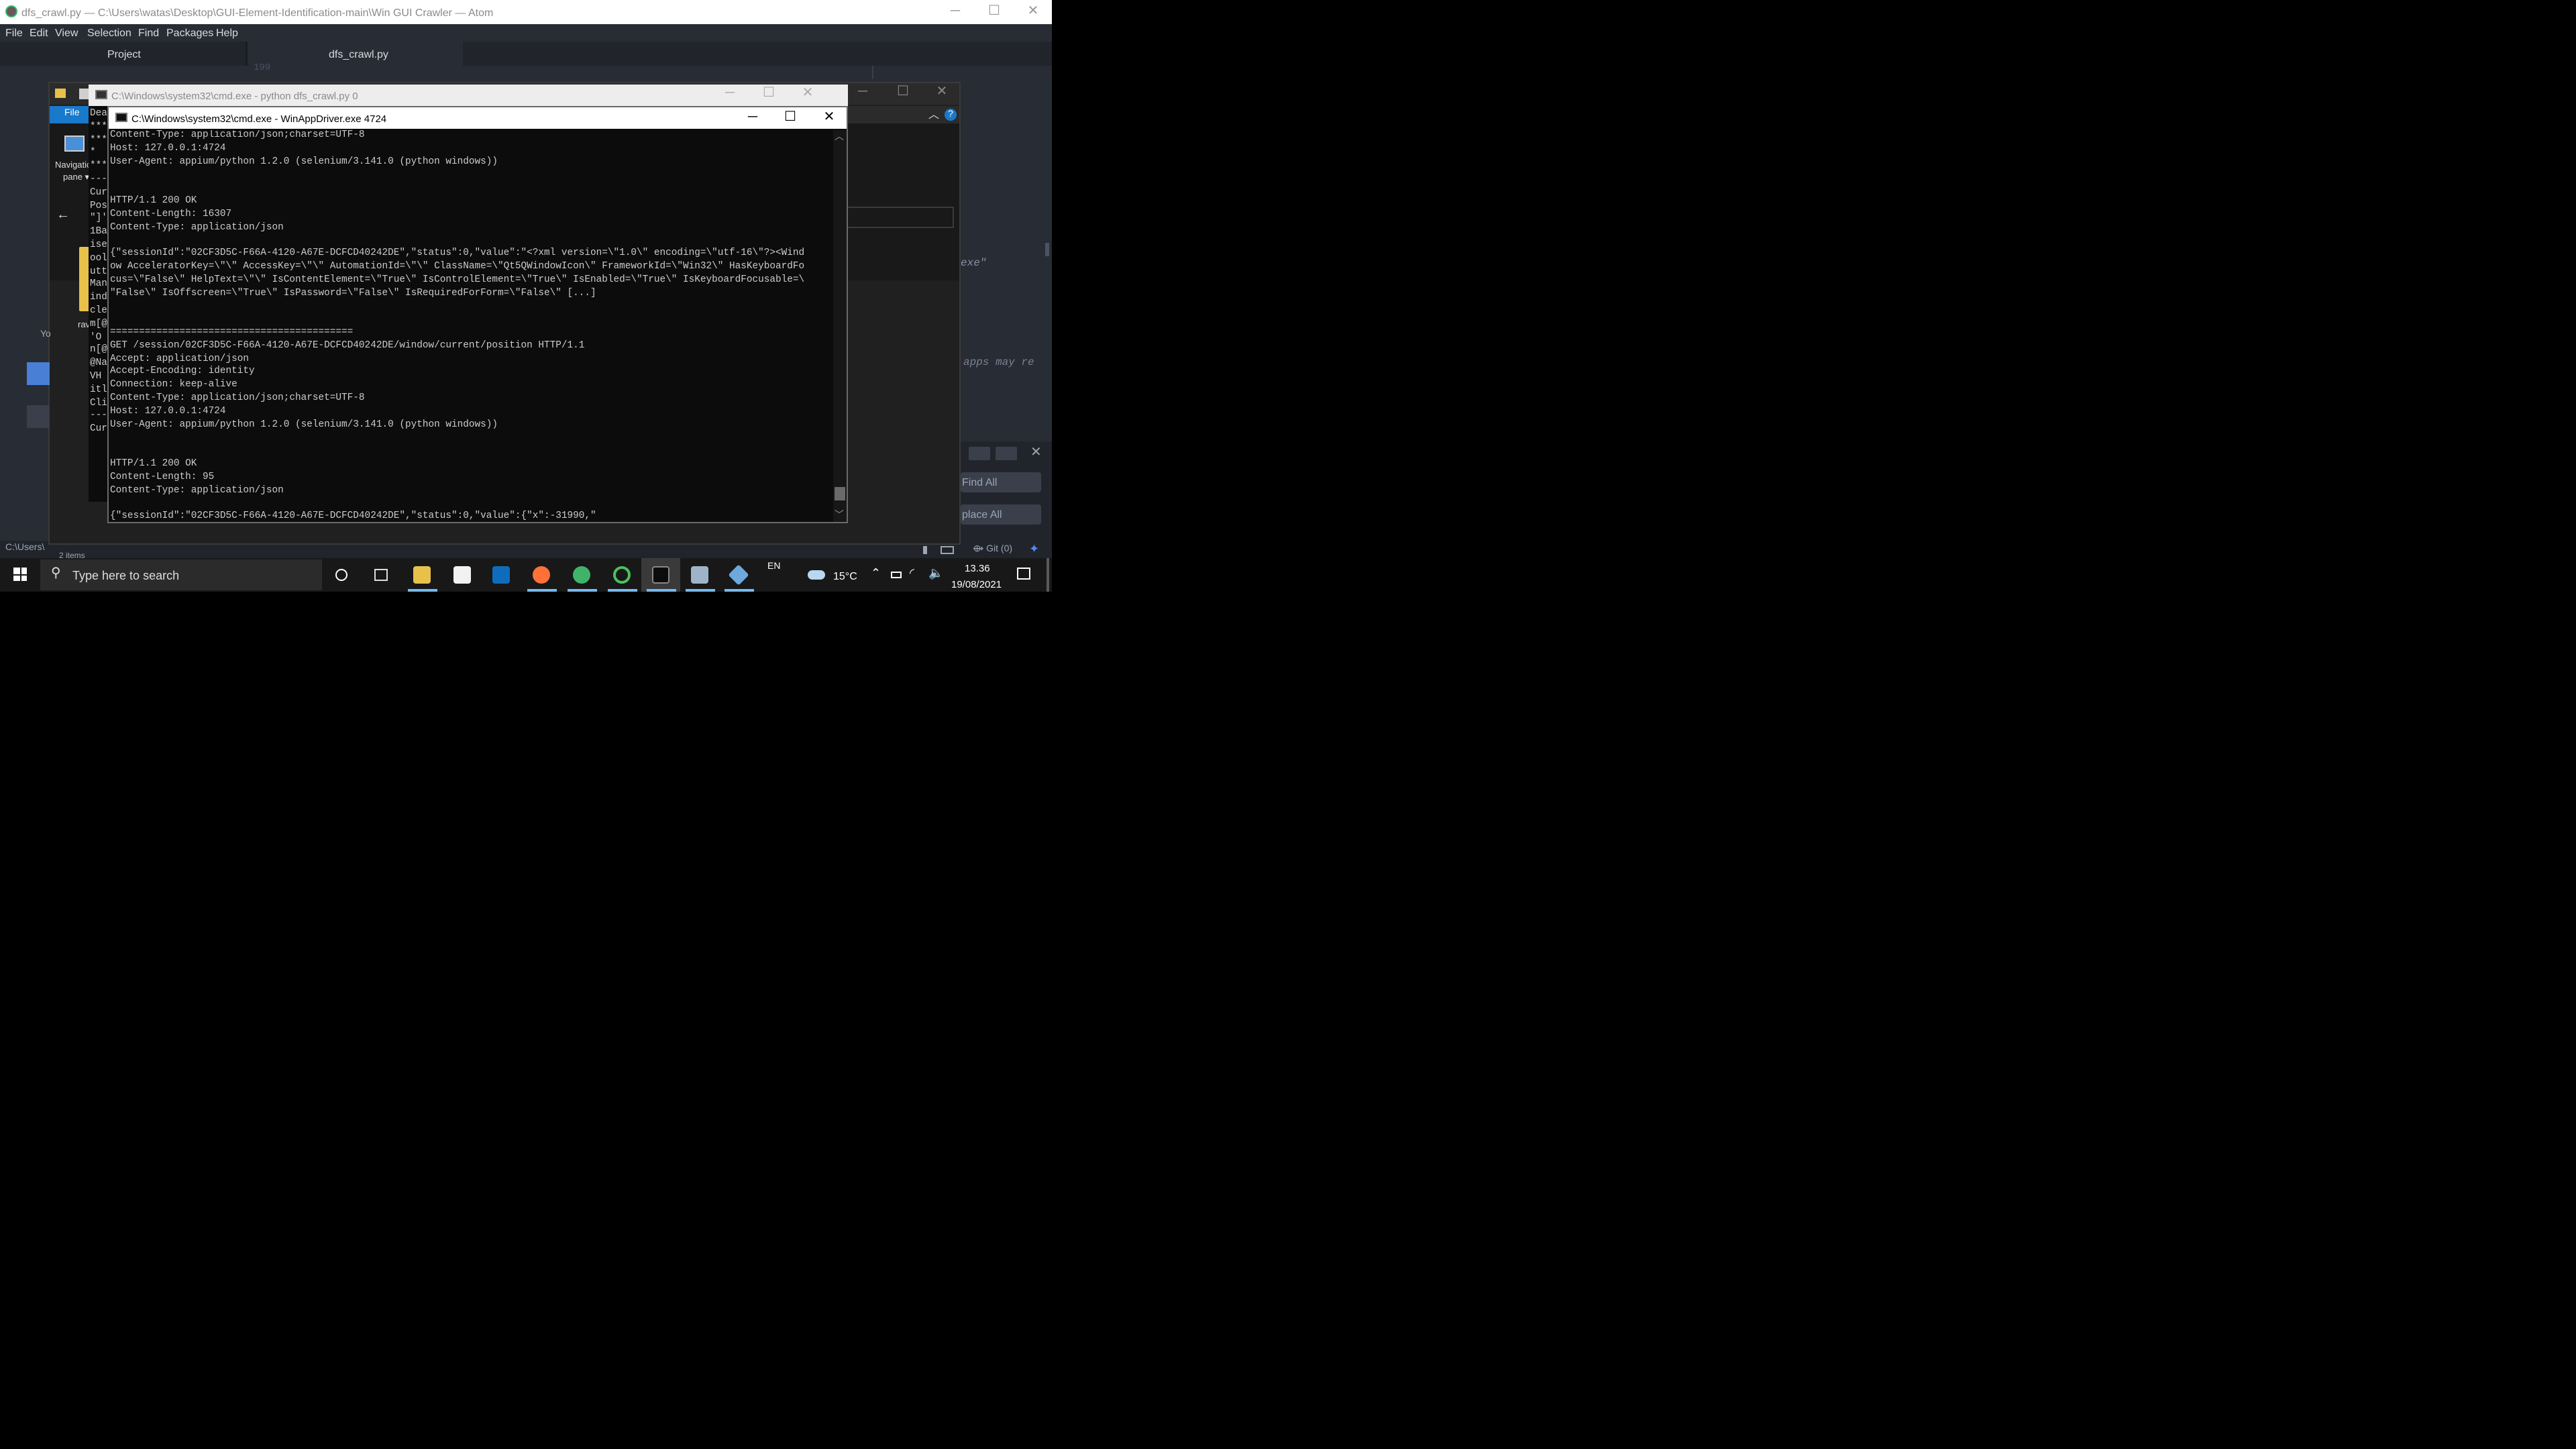 Image resolution: width=2576 pixels, height=1449 pixels. I want to click on quick-access-icon, so click(84, 94).